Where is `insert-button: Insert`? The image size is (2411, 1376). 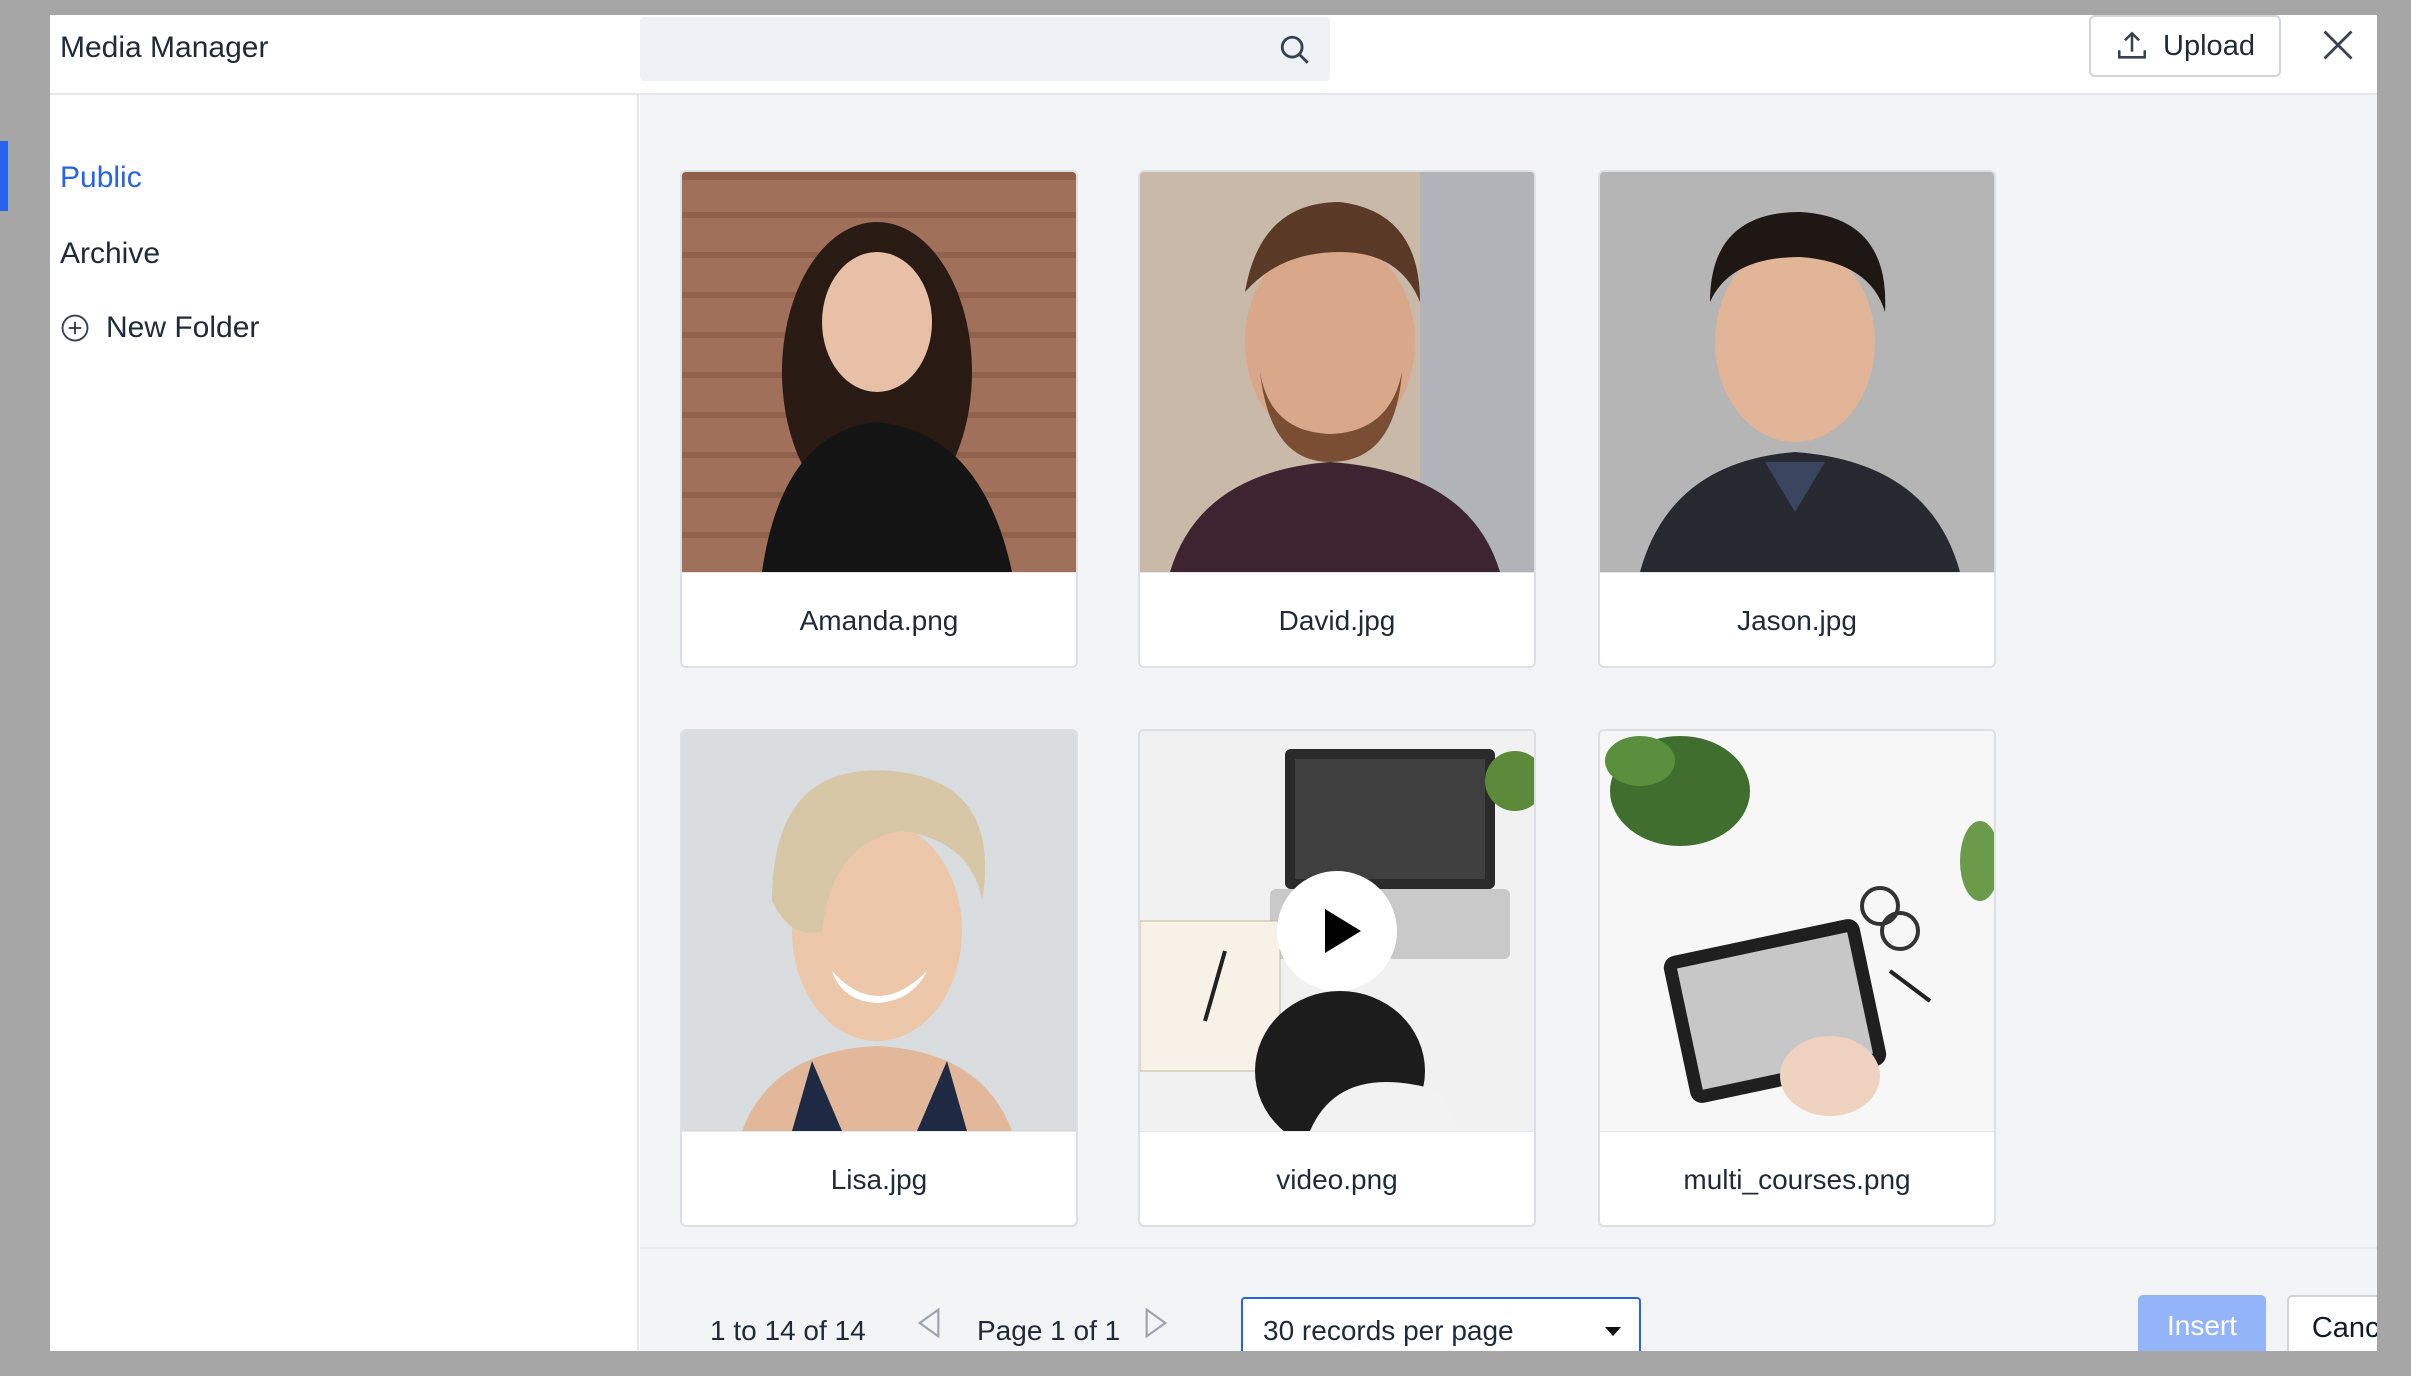
insert-button: Insert is located at coordinates (2202, 1326).